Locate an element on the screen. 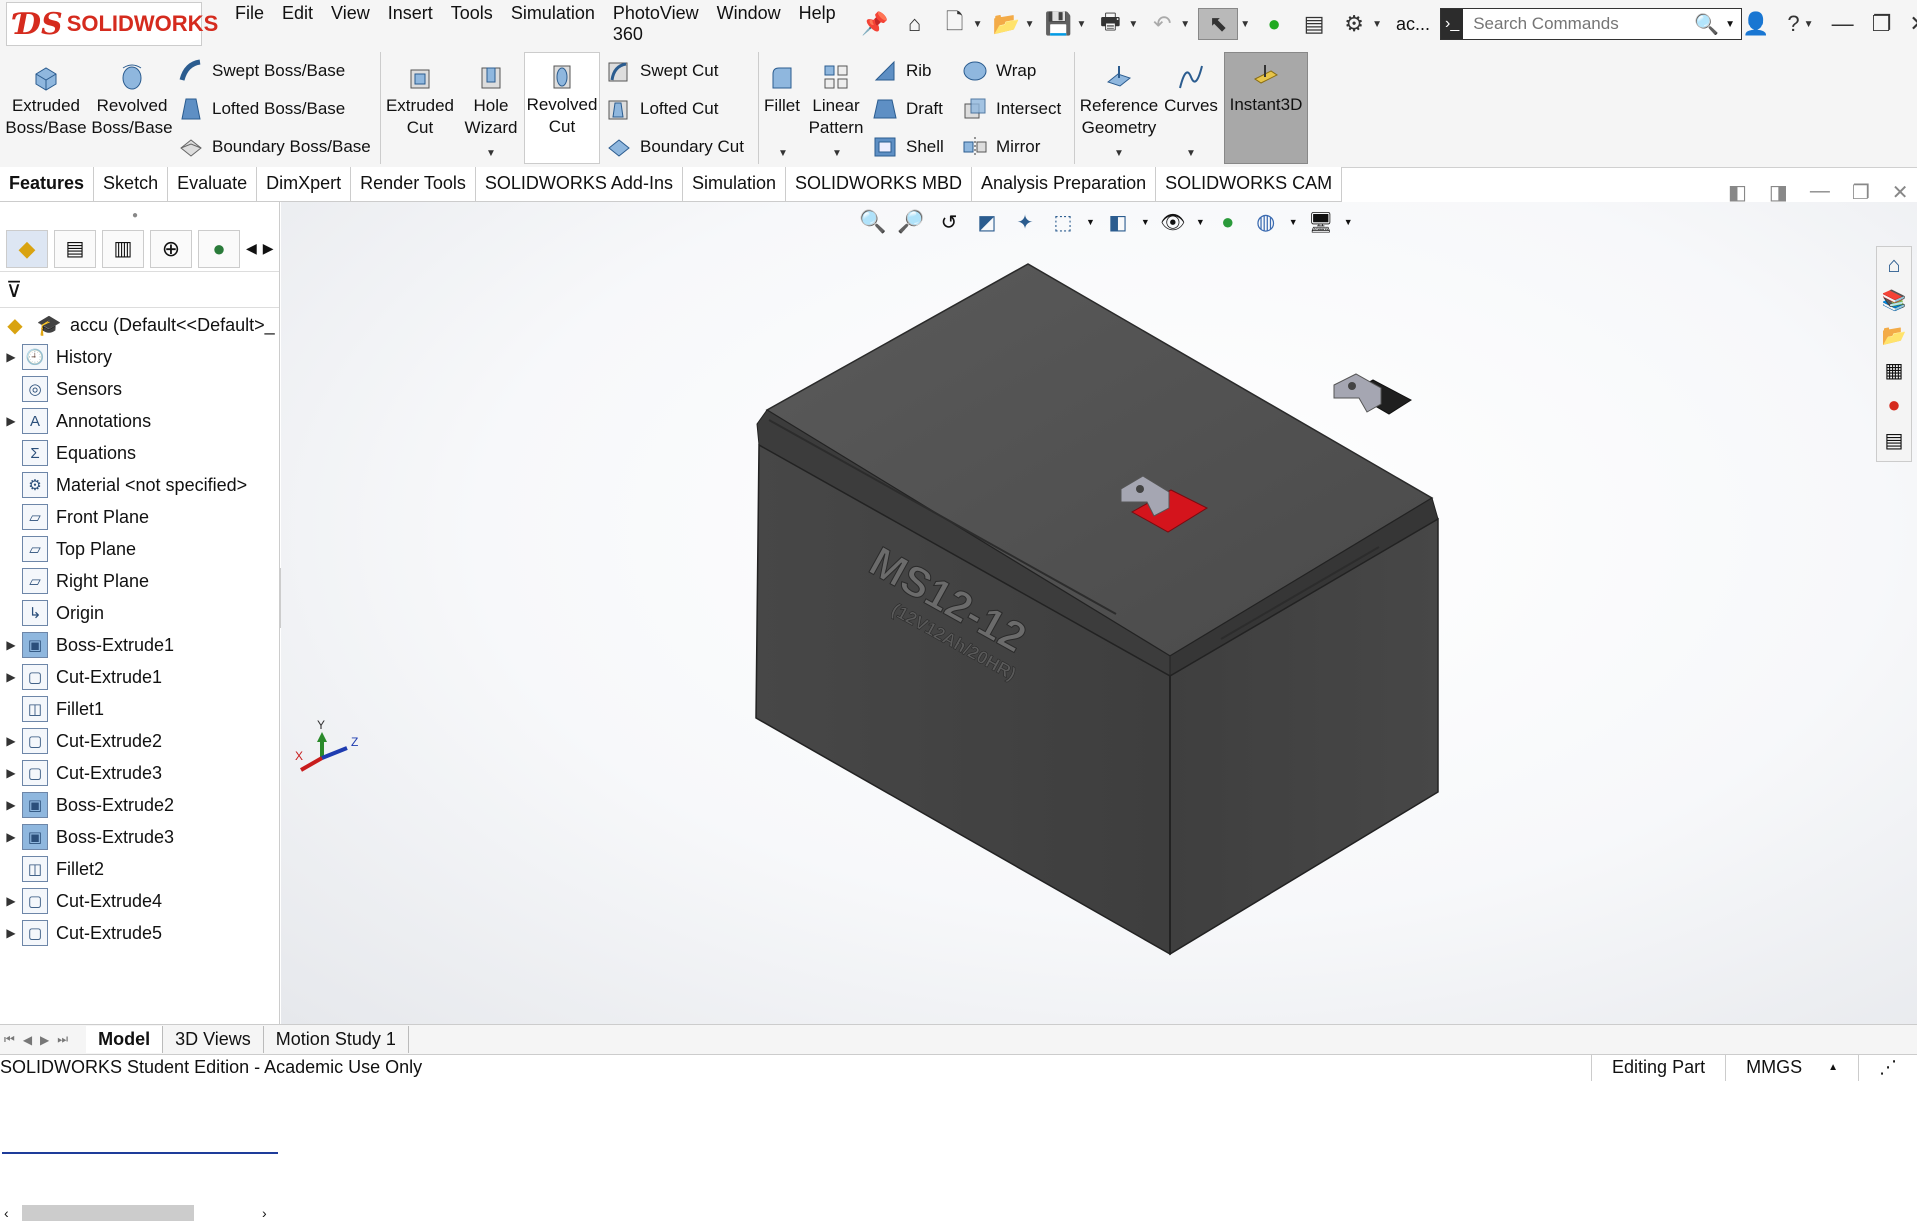 Image resolution: width=1917 pixels, height=1224 pixels. view-orientation-icon: ⬚ is located at coordinates (1063, 222).